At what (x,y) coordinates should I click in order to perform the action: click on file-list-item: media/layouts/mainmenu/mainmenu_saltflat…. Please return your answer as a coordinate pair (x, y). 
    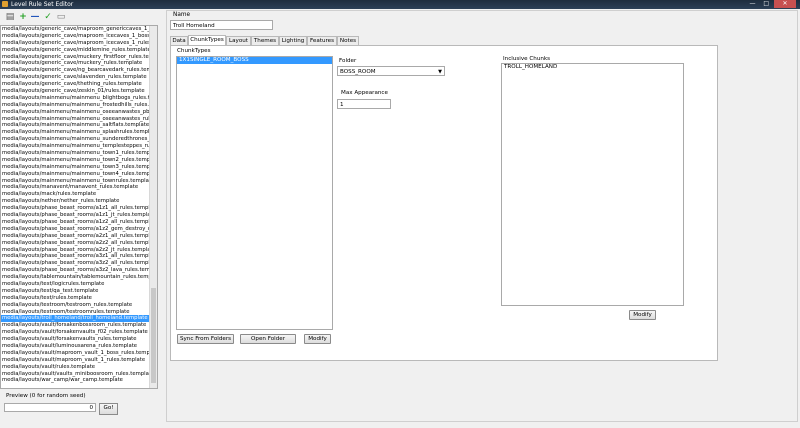
    Looking at the image, I should click on (79, 125).